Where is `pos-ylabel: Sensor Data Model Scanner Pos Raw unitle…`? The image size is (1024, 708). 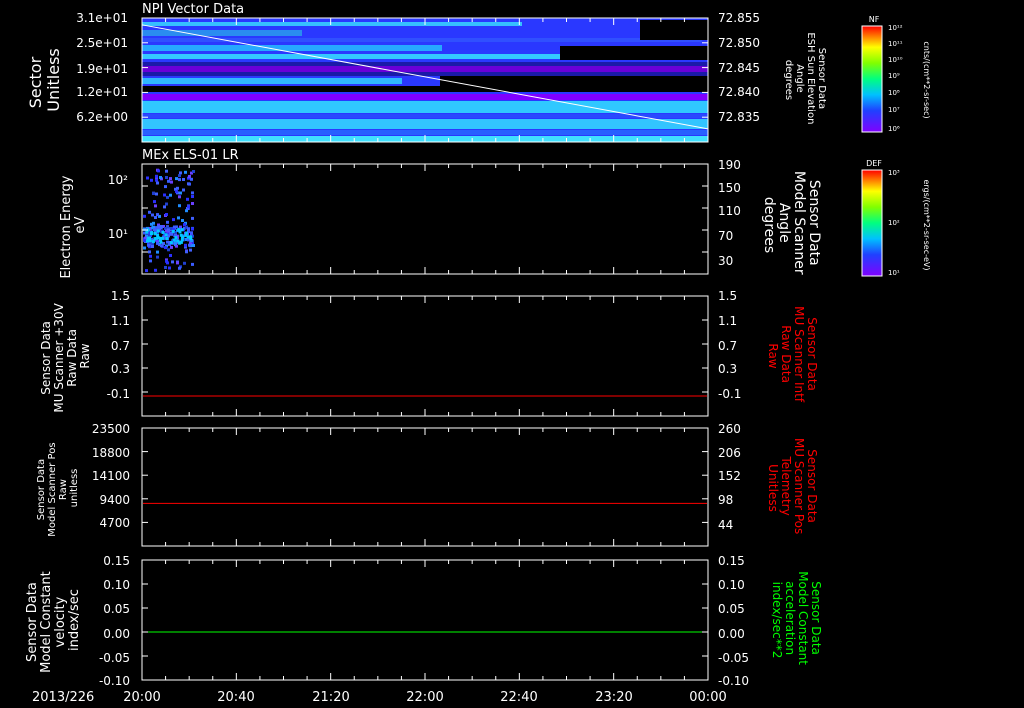 pos-ylabel: Sensor Data Model Scanner Pos Raw unitle… is located at coordinates (58, 487).